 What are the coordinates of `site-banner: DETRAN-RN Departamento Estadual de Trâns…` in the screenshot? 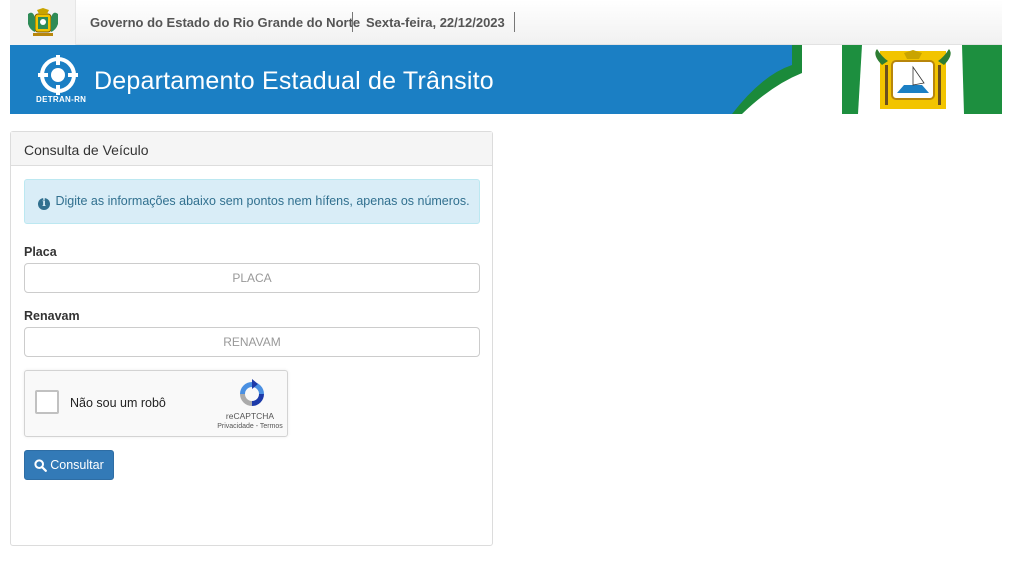 It's located at (506, 79).